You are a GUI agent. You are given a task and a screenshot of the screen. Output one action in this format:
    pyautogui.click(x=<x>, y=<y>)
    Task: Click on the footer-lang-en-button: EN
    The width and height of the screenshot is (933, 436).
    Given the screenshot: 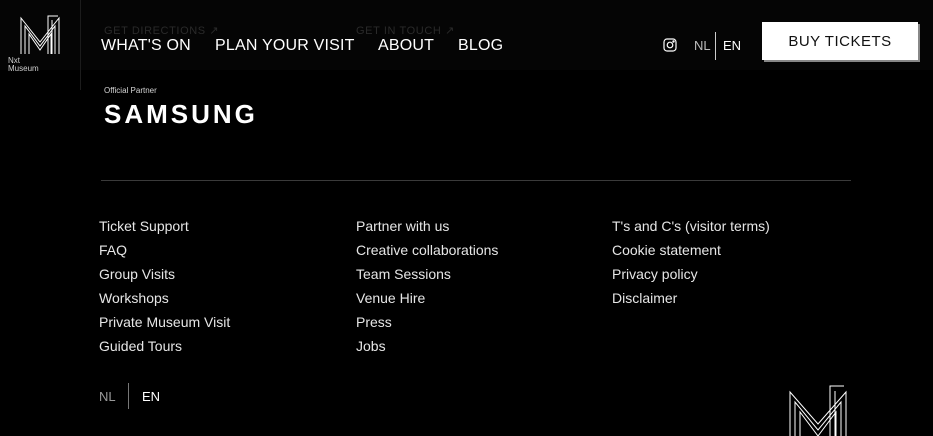 What is the action you would take?
    pyautogui.click(x=151, y=396)
    